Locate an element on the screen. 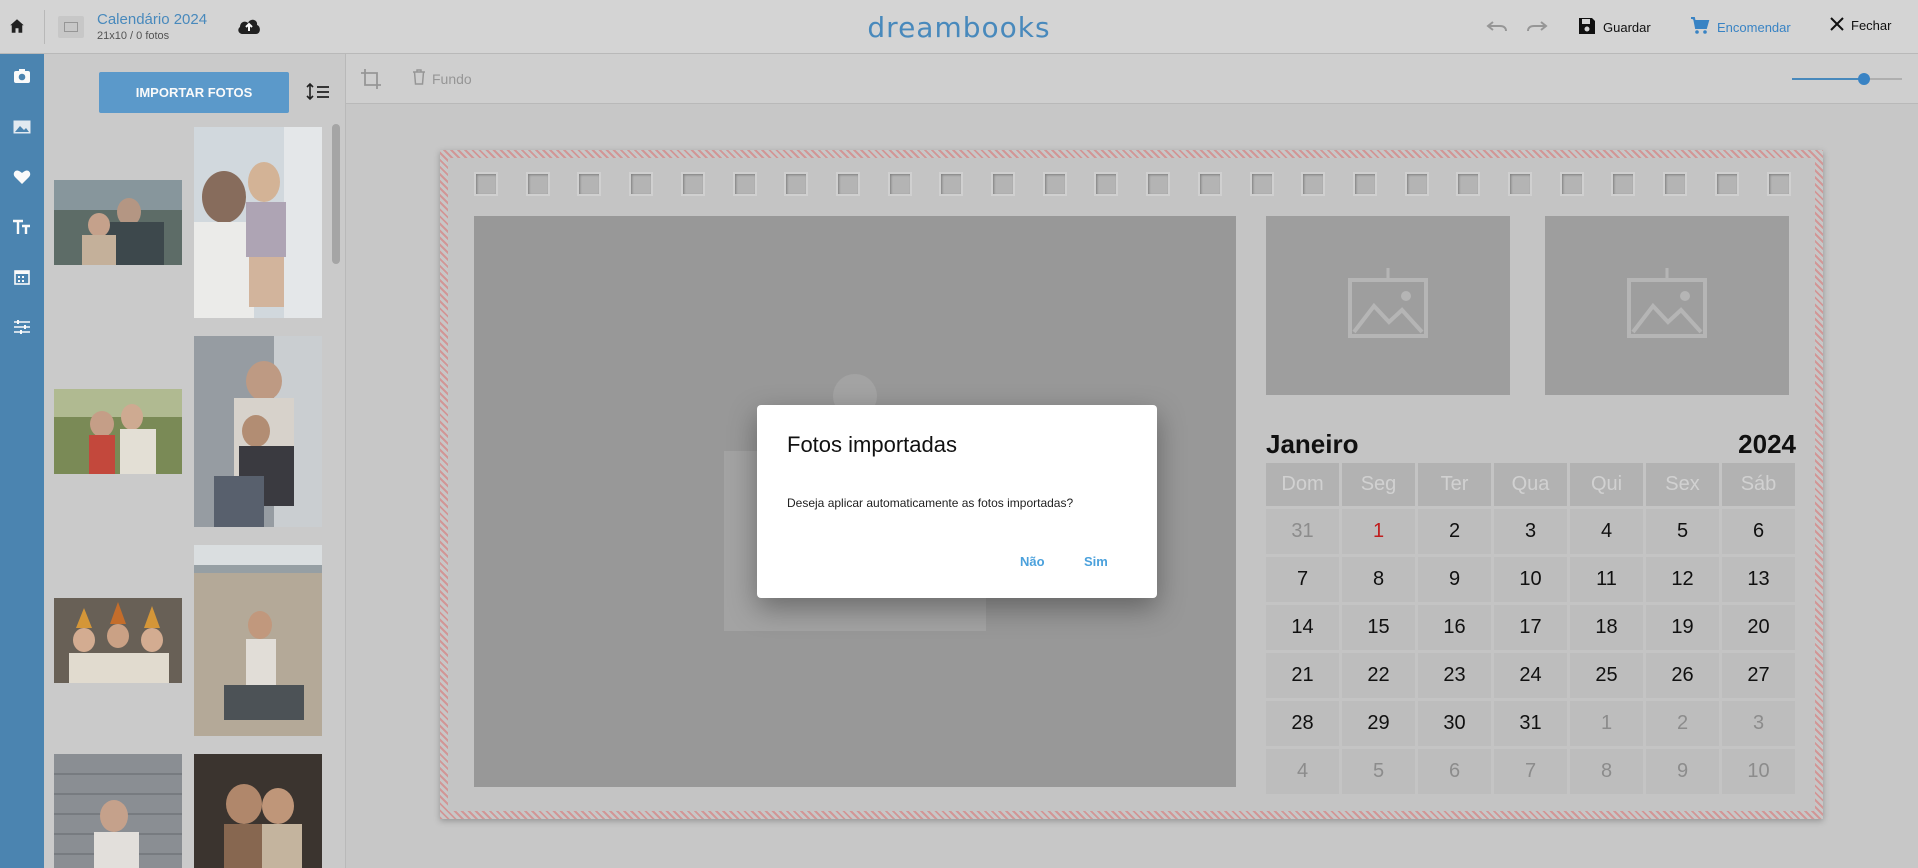  no-button: Não is located at coordinates (1032, 561).